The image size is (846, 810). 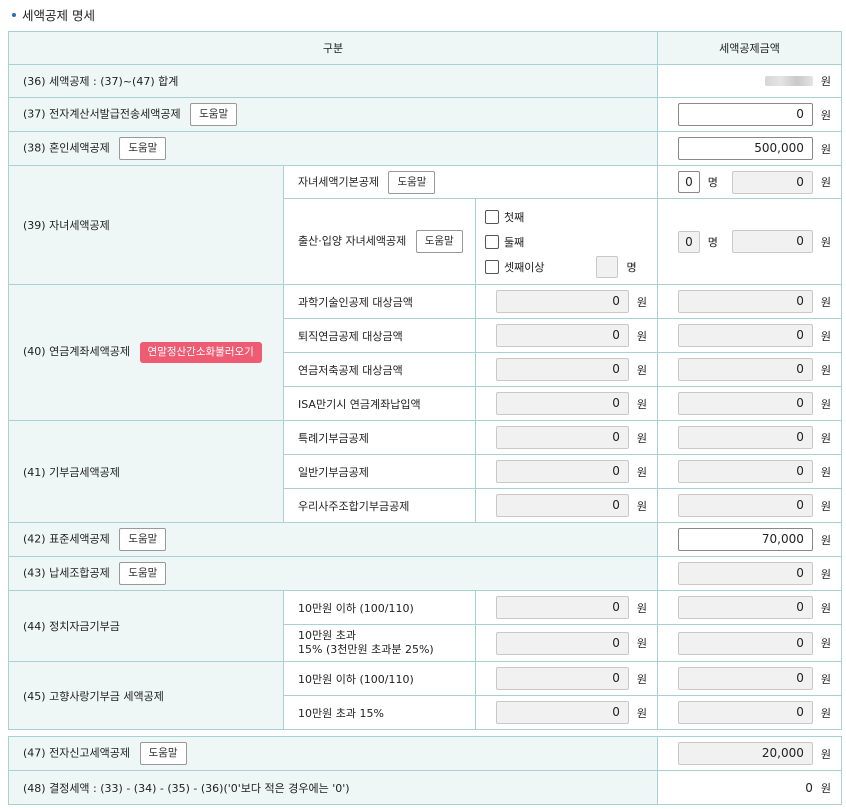 What do you see at coordinates (379, 335) in the screenshot?
I see `row40-item-label: 퇴직연금공제 대상금액` at bounding box center [379, 335].